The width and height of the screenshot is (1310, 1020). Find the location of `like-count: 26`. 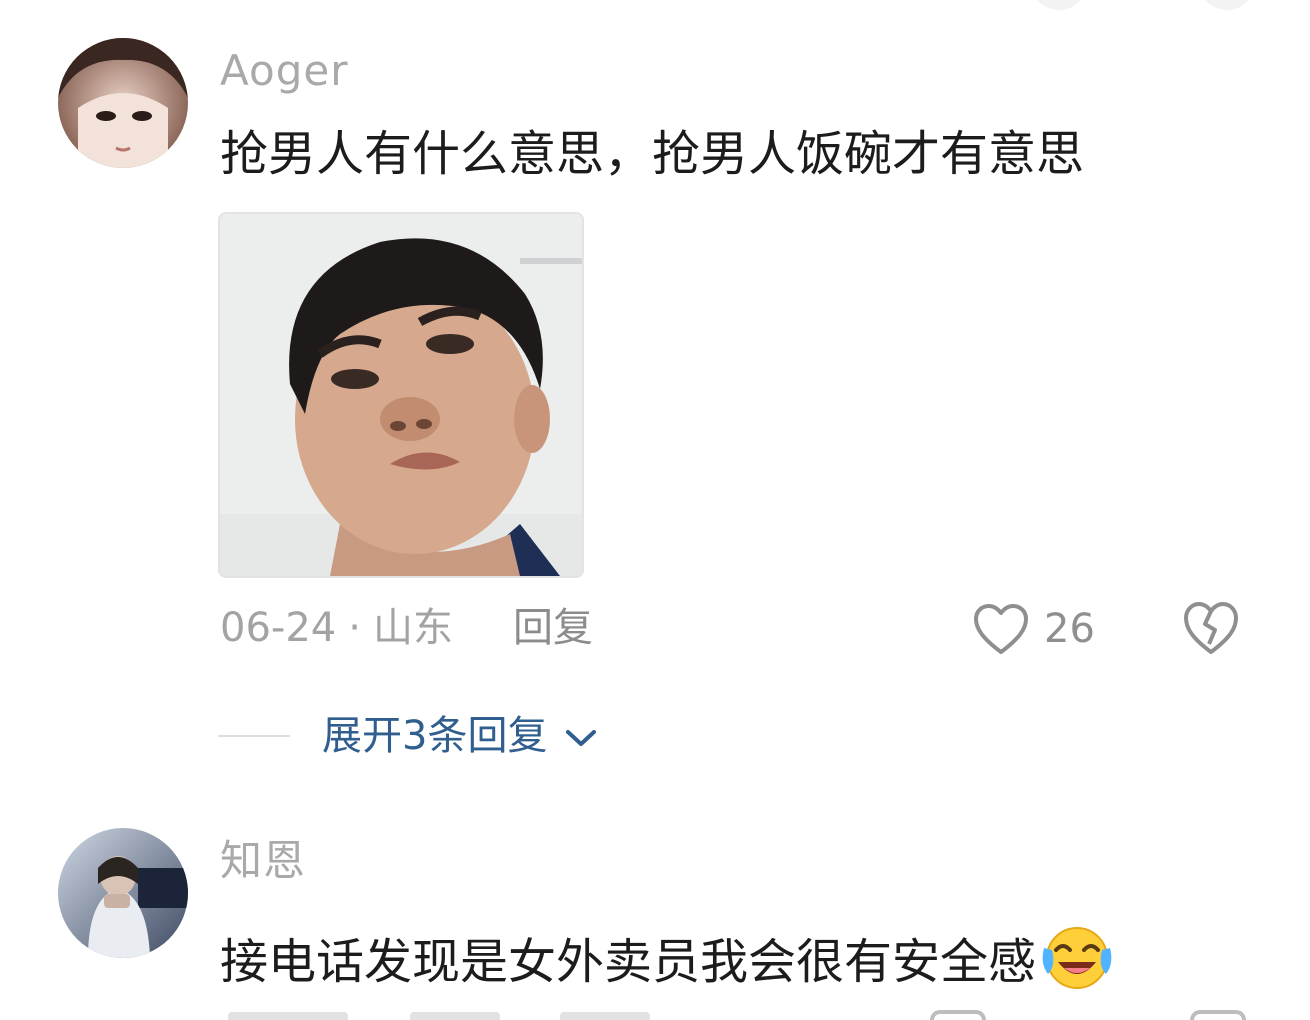

like-count: 26 is located at coordinates (1069, 629).